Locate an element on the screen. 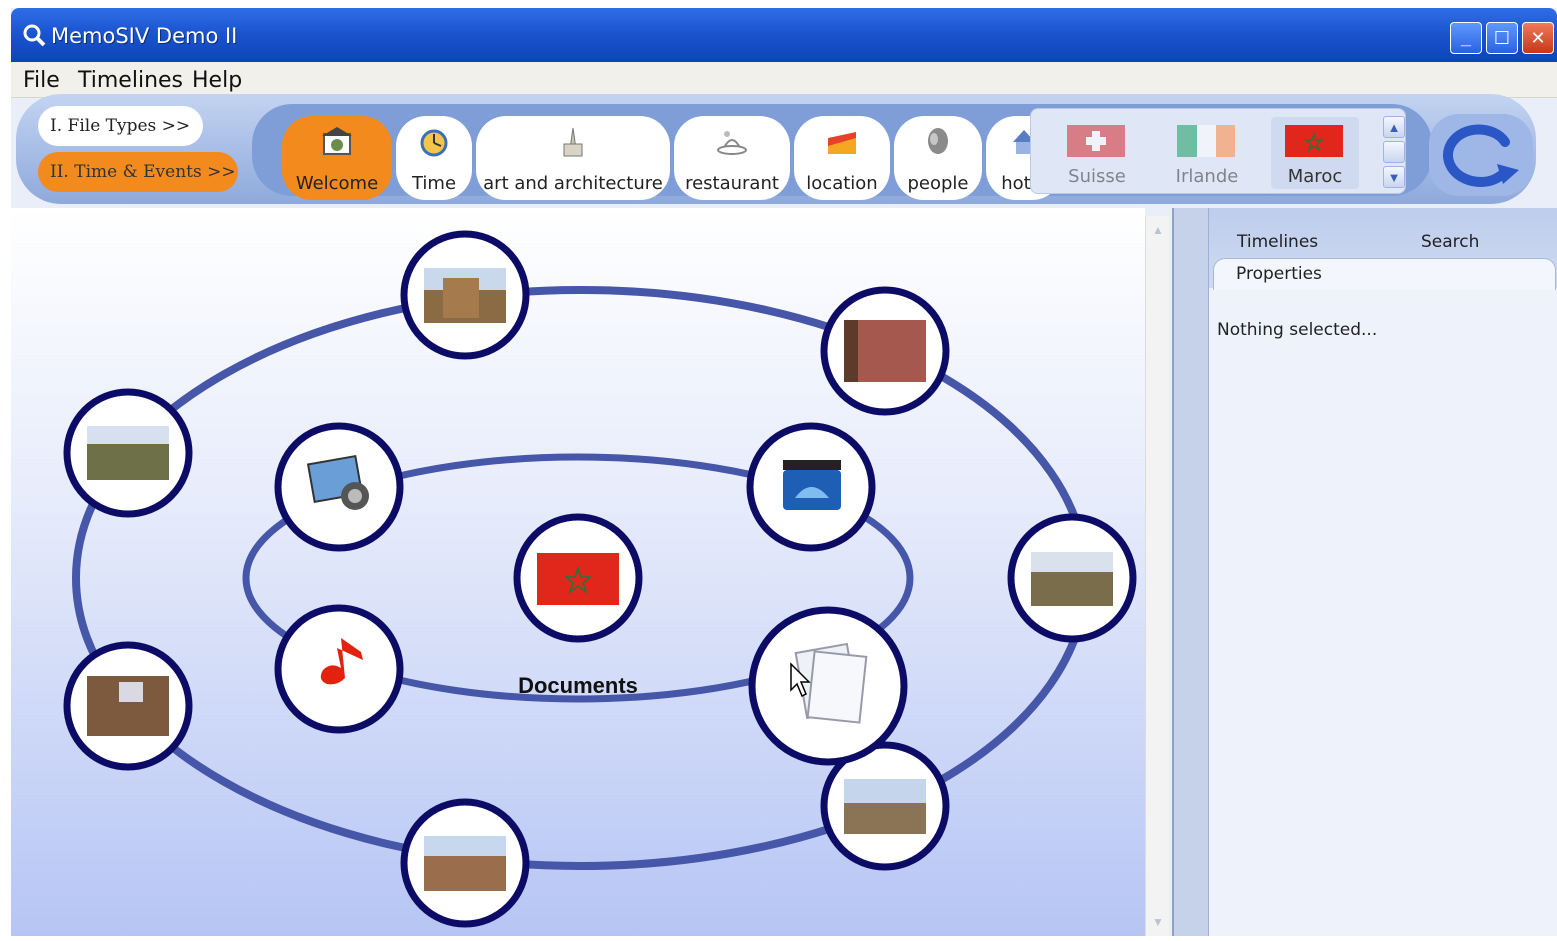 Image resolution: width=1557 pixels, height=941 pixels. tab-properties-container: Properties is located at coordinates (1384, 274).